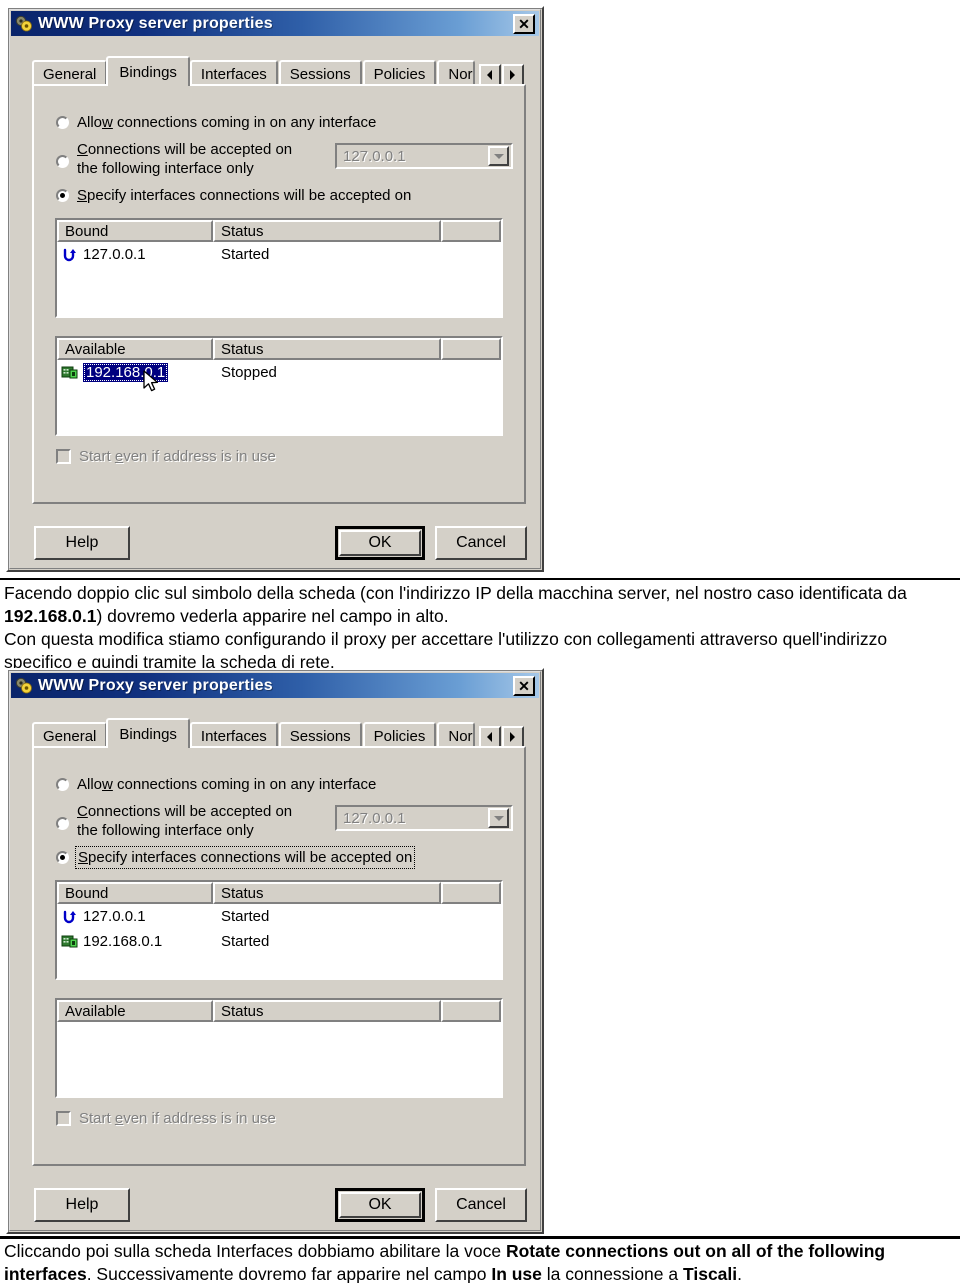 Image resolution: width=960 pixels, height=1283 pixels. Describe the element at coordinates (275, 685) in the screenshot. I see `title-bar-2: WWW Proxy server properties ✕` at that location.